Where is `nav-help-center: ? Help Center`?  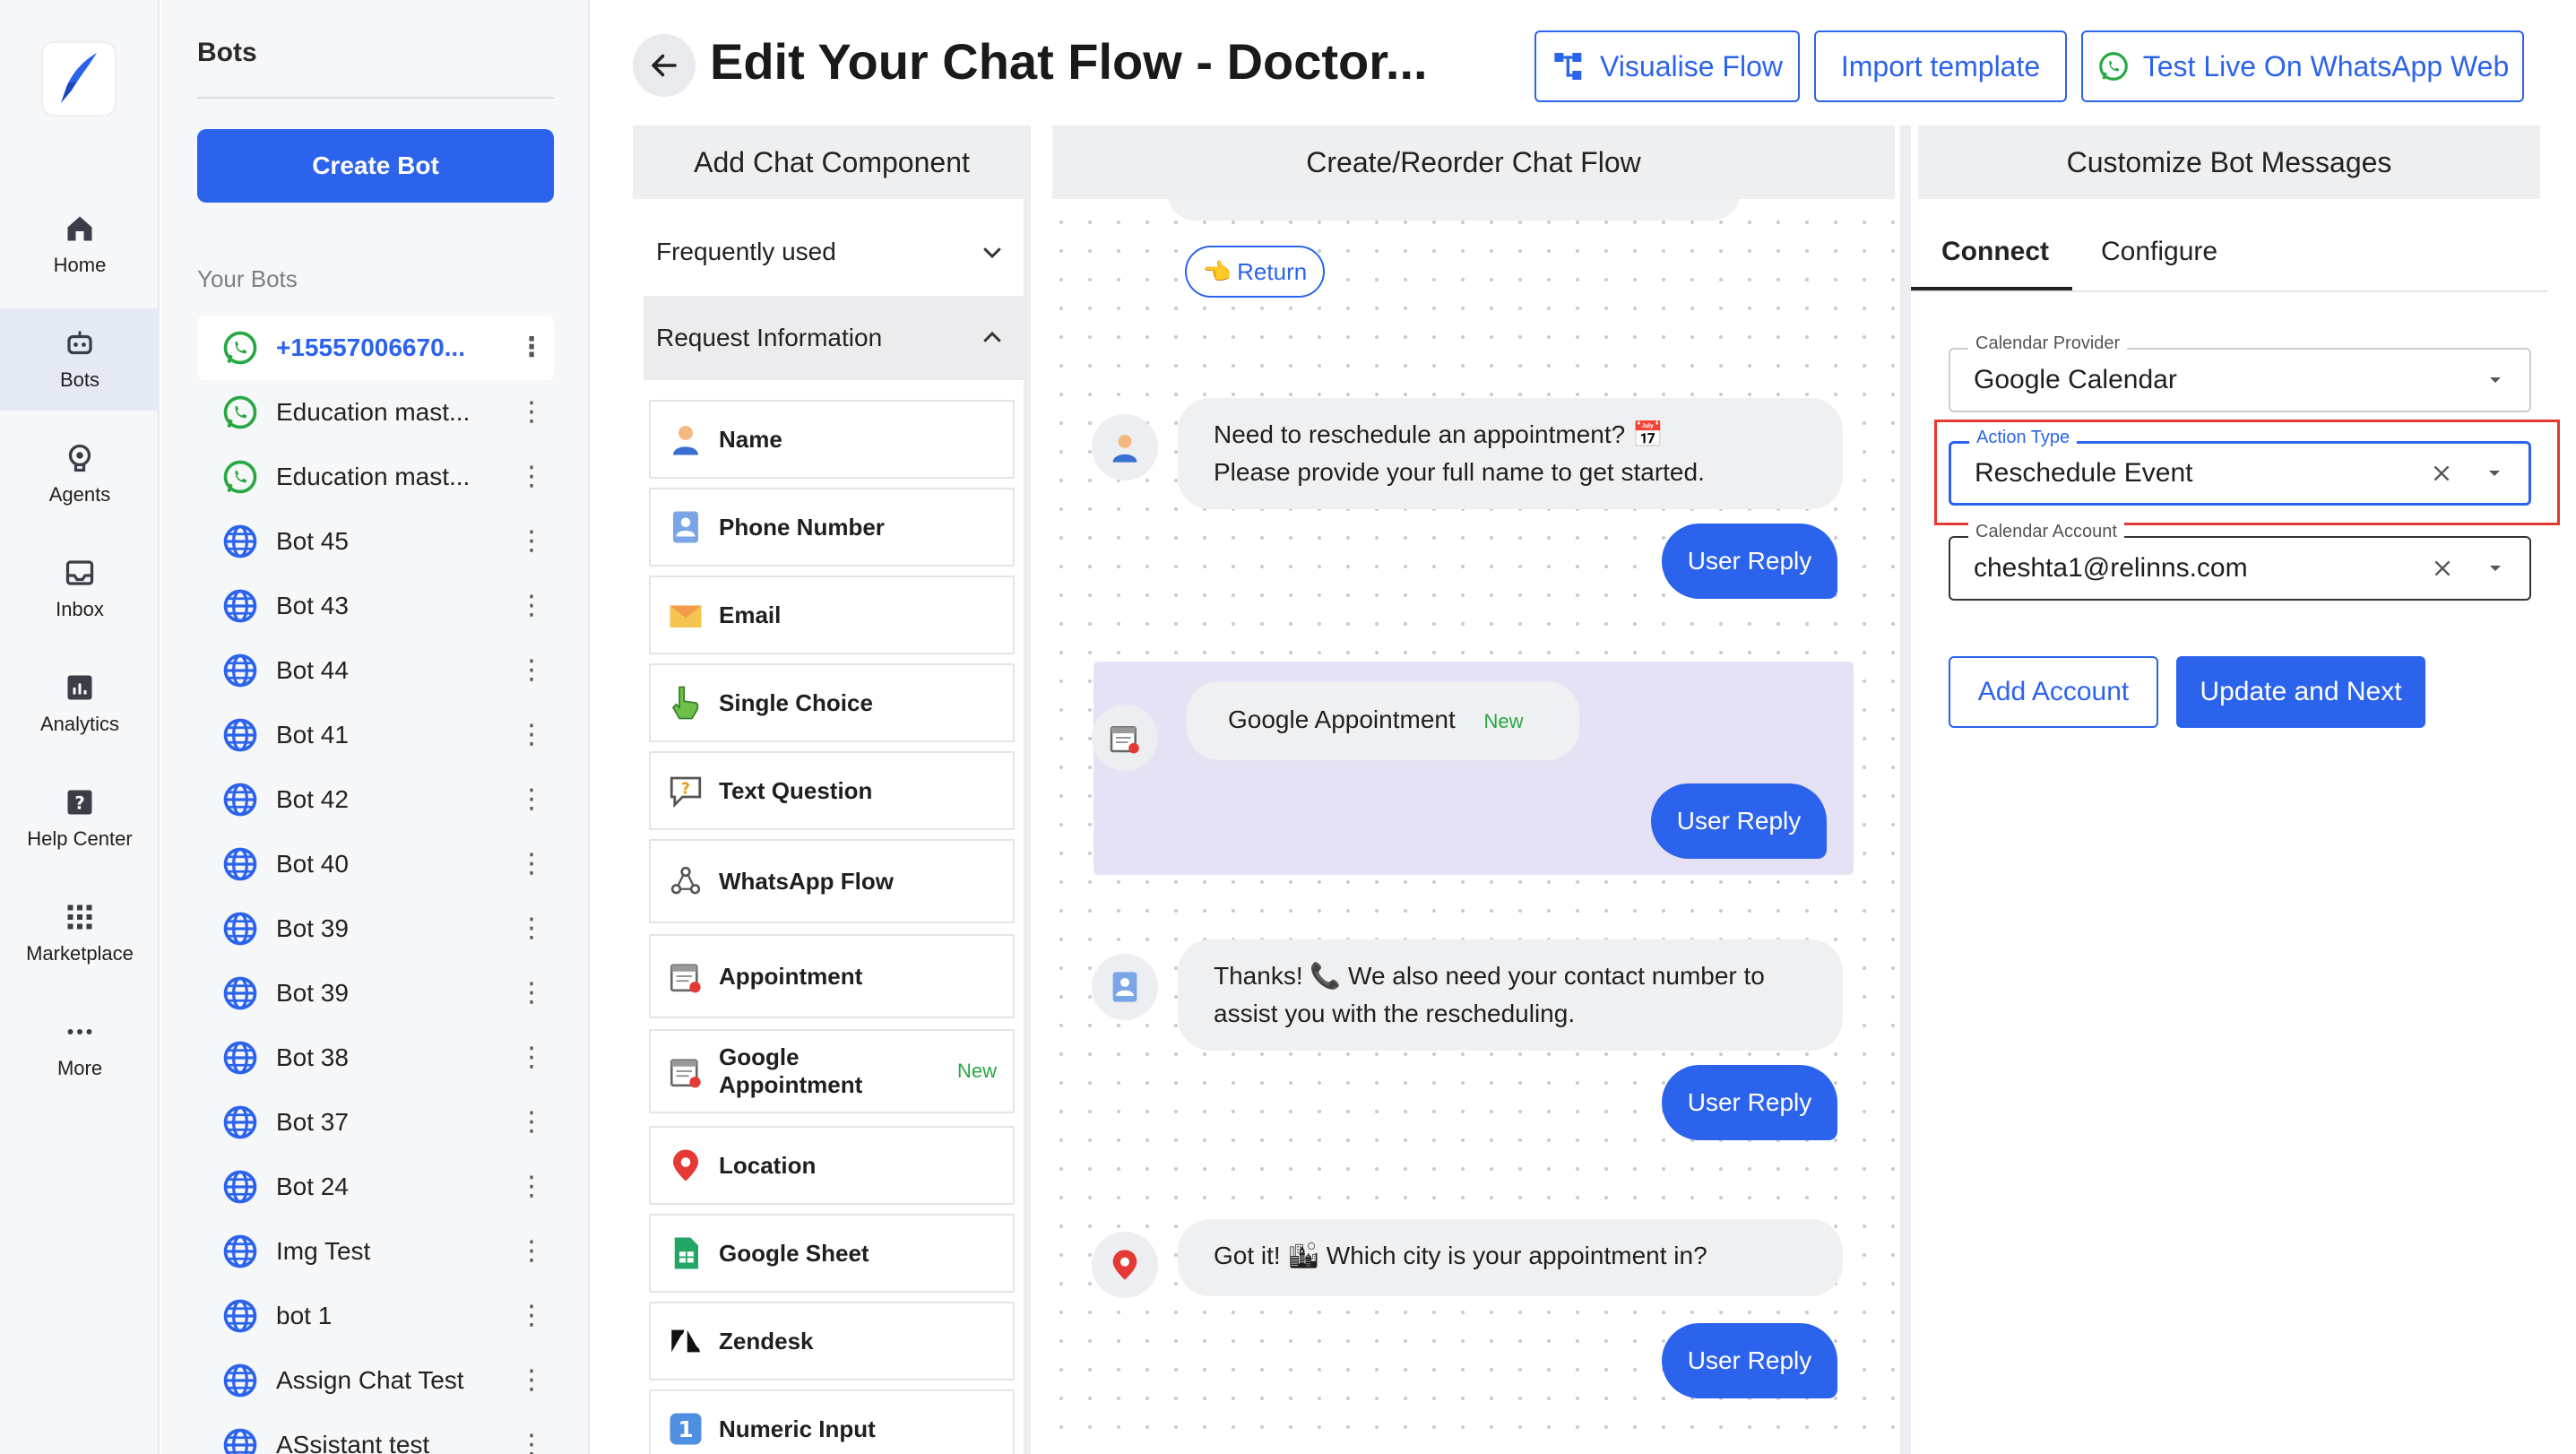
nav-help-center: ? Help Center is located at coordinates (80, 818).